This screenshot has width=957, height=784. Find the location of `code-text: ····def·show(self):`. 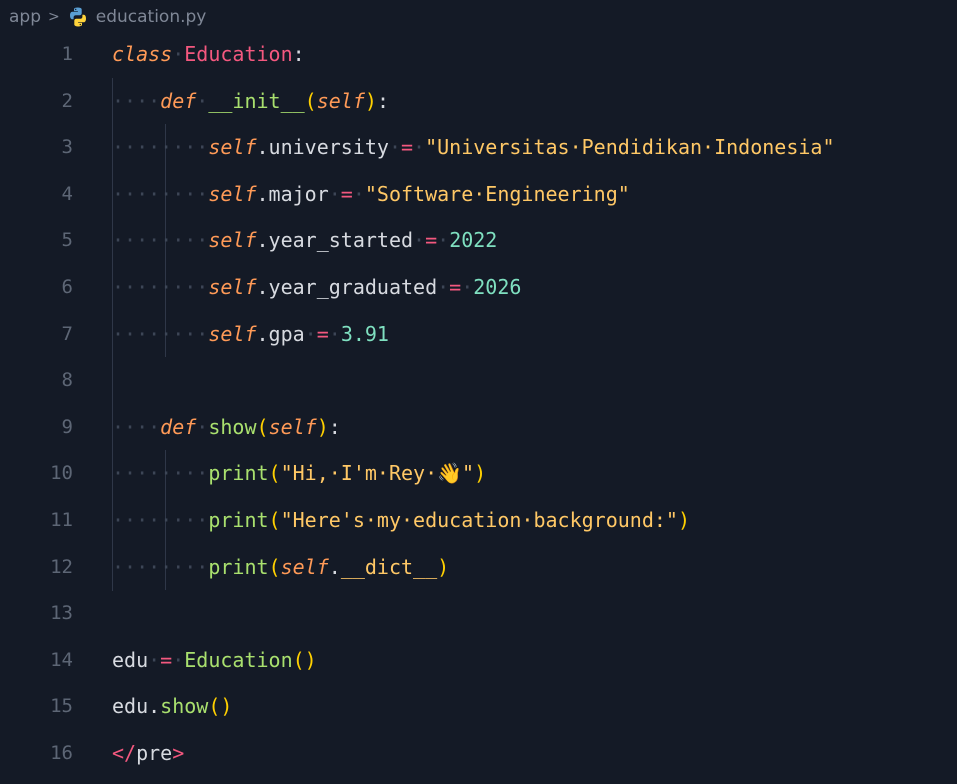

code-text: ····def·show(self): is located at coordinates (226, 427).